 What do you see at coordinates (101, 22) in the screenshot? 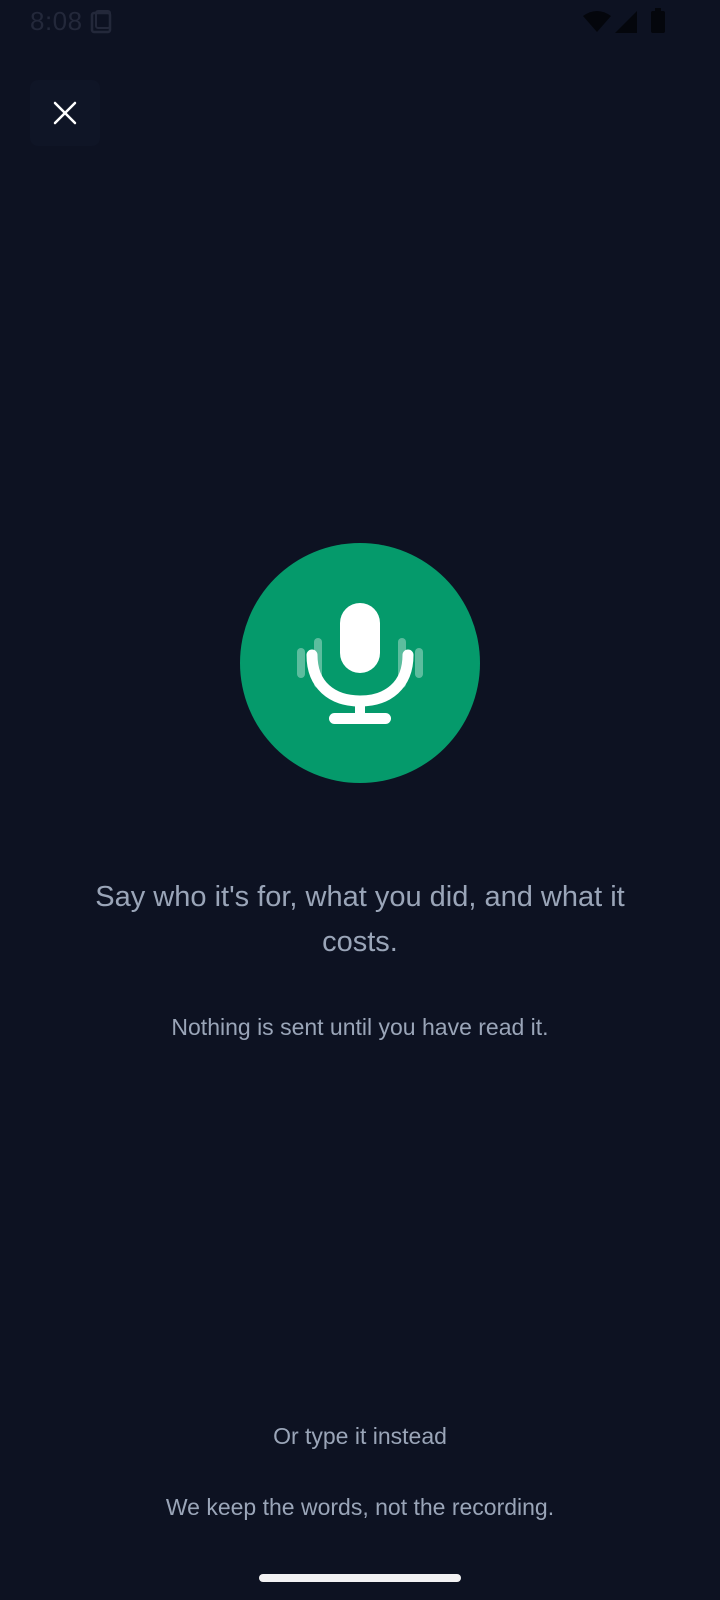
I see `sim-card-icon` at bounding box center [101, 22].